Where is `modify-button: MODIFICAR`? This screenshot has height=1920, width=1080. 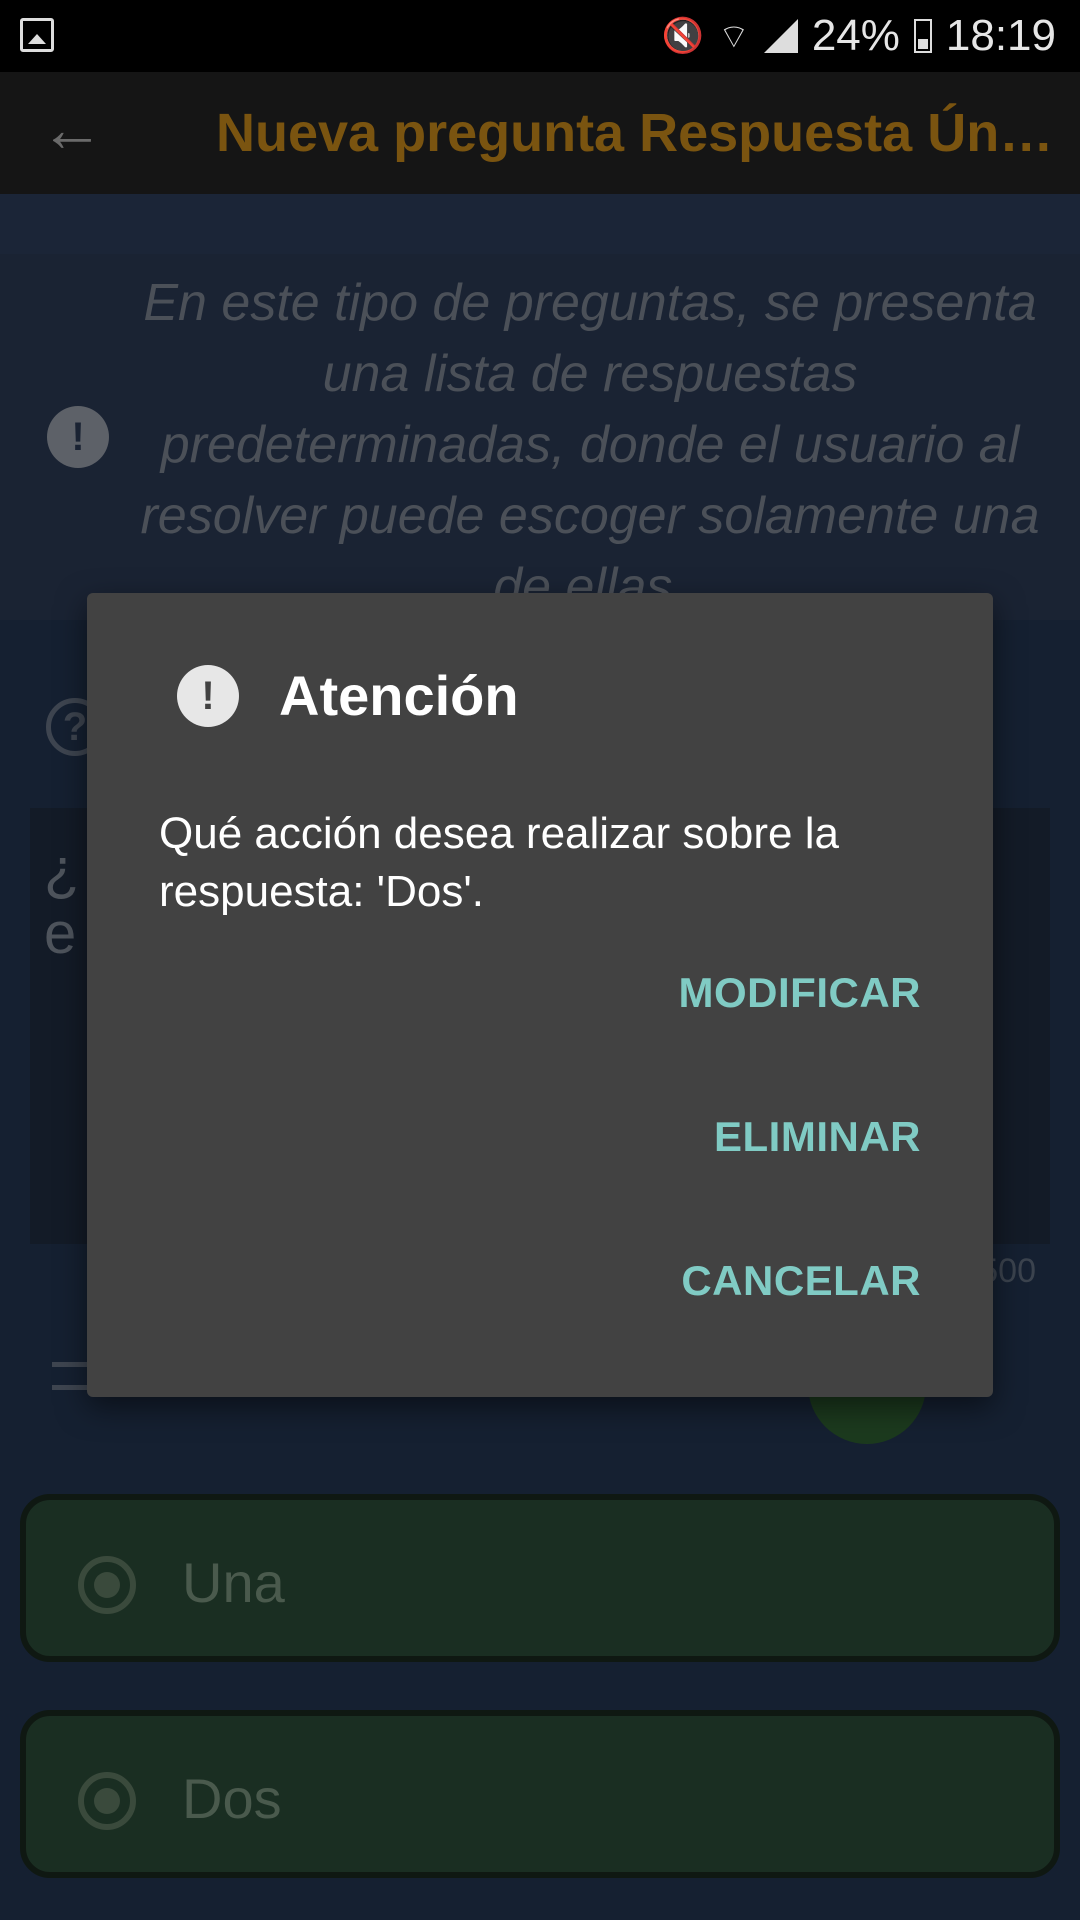 modify-button: MODIFICAR is located at coordinates (800, 993).